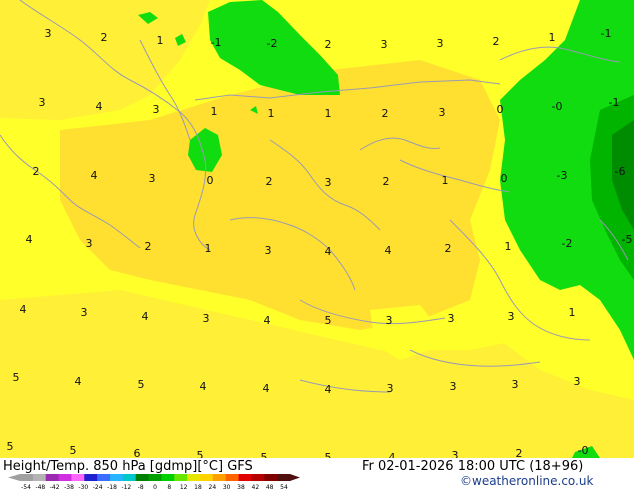  What do you see at coordinates (562, 175) in the screenshot?
I see `temperature-label: -3` at bounding box center [562, 175].